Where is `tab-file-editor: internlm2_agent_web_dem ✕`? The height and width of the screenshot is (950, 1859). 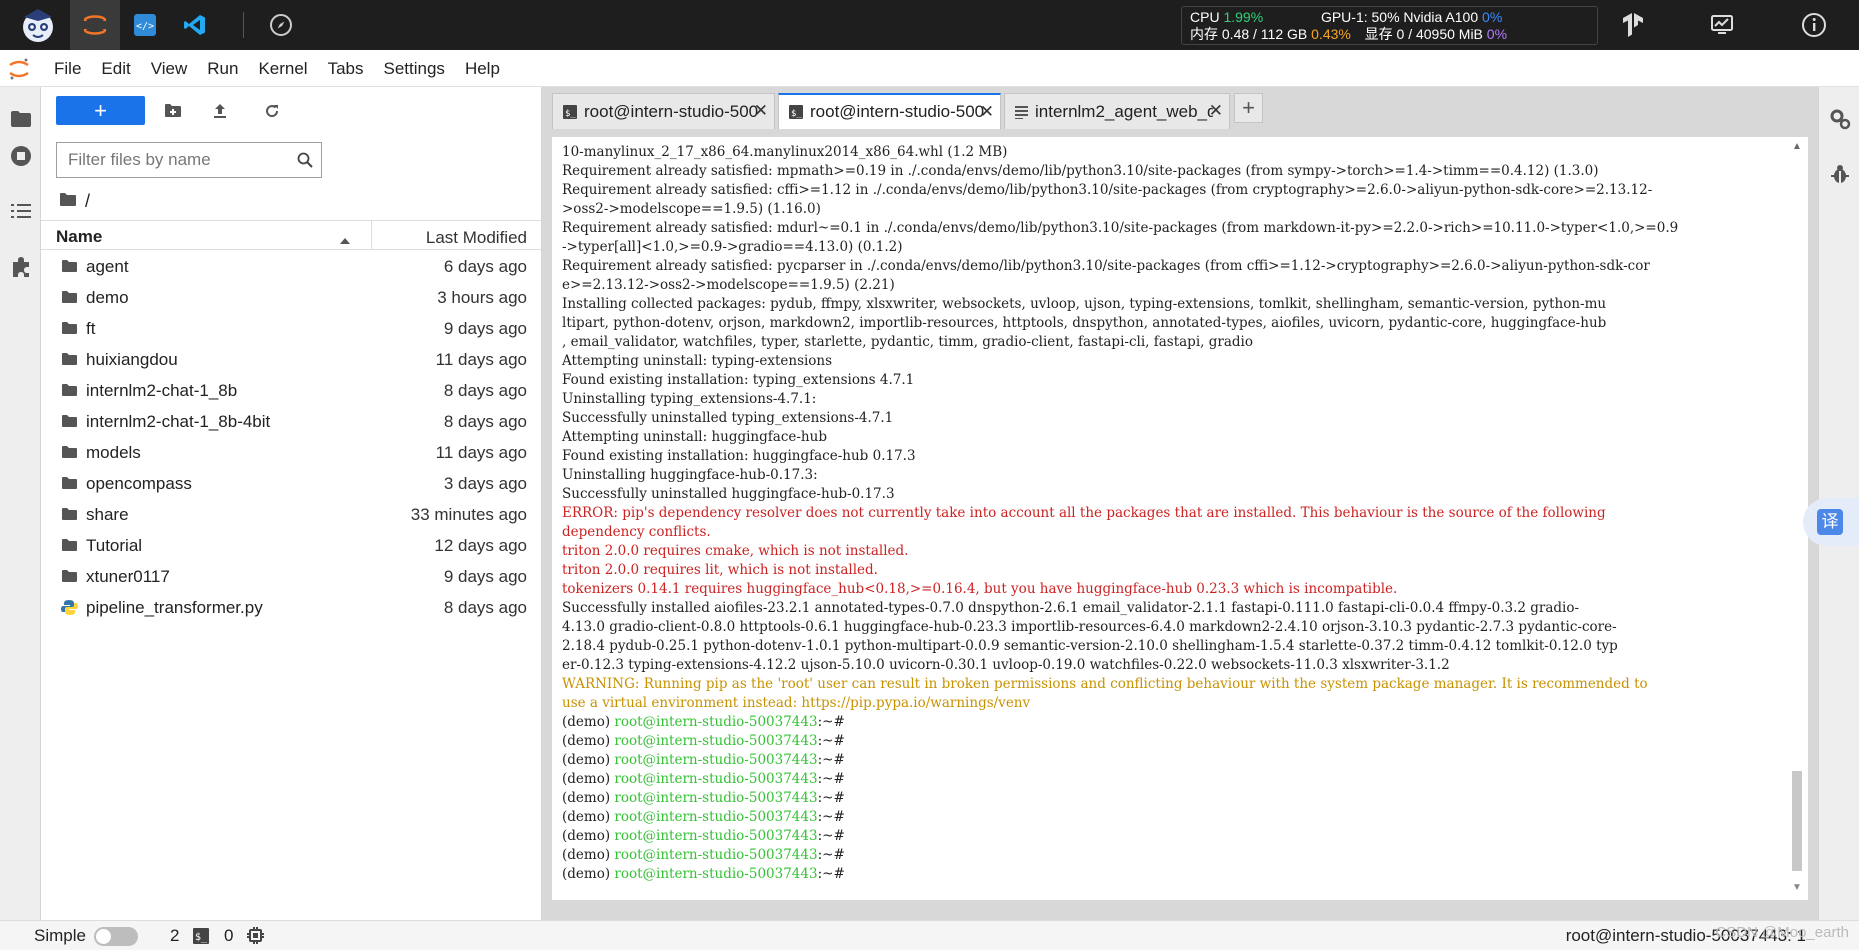 tab-file-editor: internlm2_agent_web_dem ✕ is located at coordinates (1117, 111).